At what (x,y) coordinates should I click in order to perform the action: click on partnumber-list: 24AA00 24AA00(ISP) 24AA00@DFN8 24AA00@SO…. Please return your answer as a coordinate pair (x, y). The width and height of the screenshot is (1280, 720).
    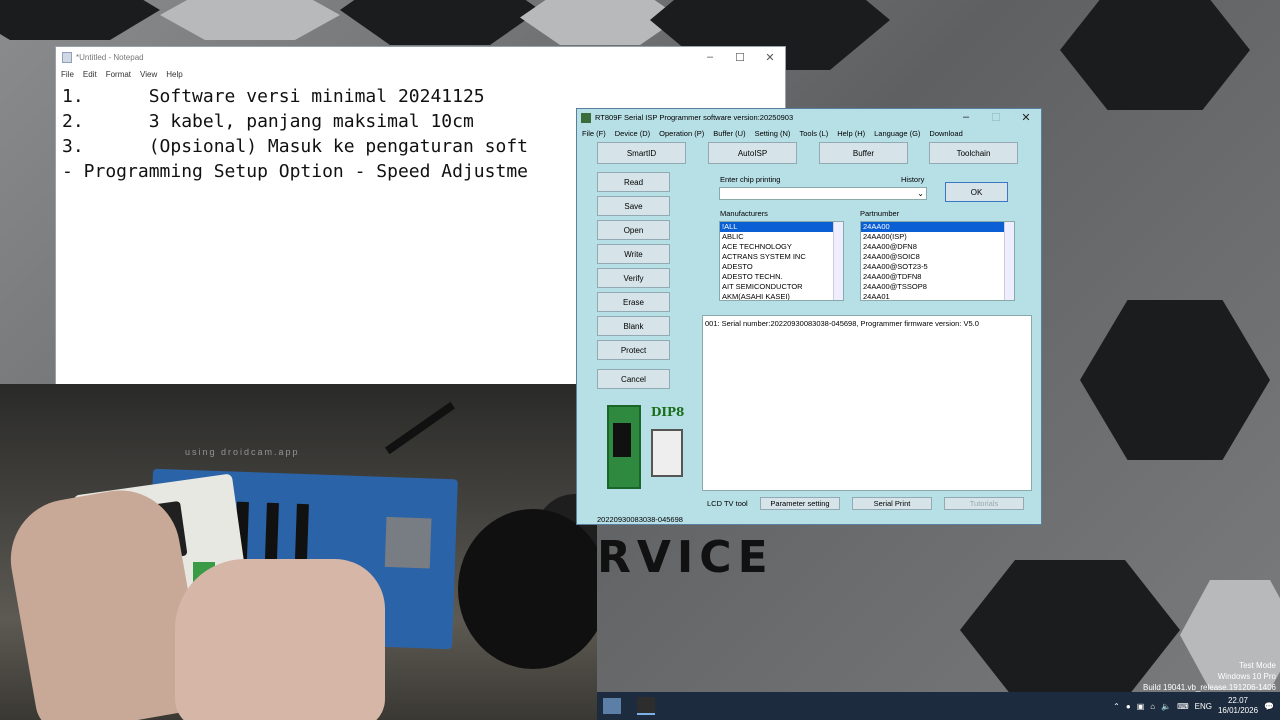
    Looking at the image, I should click on (937, 261).